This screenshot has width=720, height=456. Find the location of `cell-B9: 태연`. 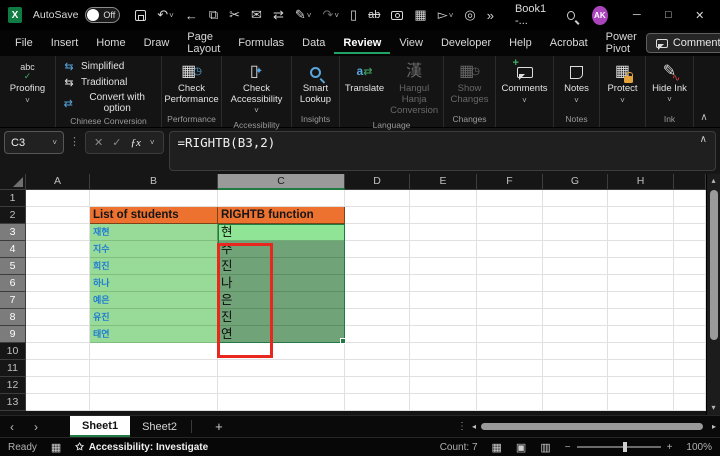

cell-B9: 태연 is located at coordinates (154, 334).